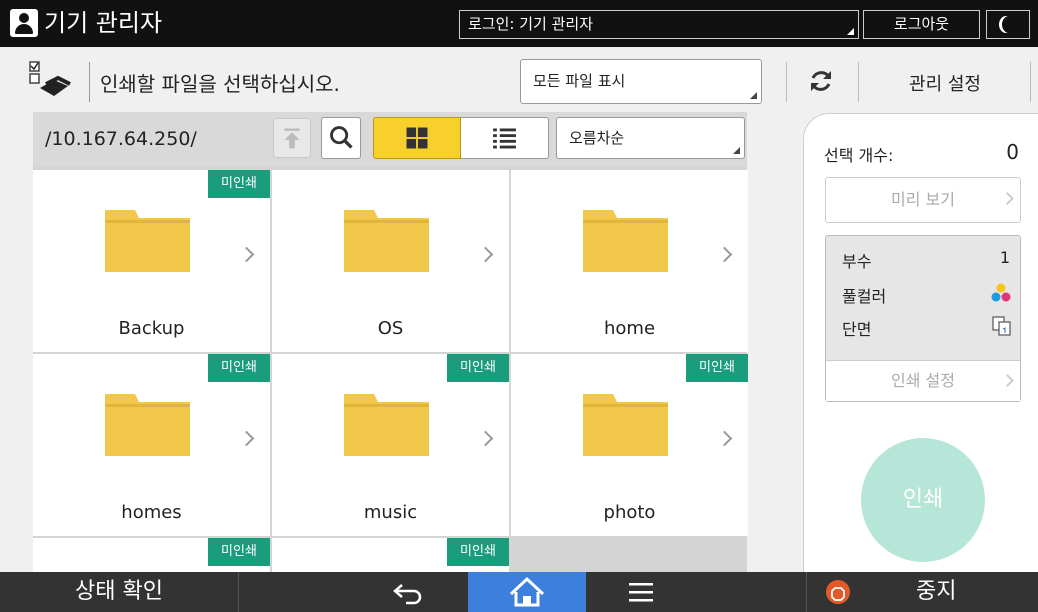 The height and width of the screenshot is (612, 1038). What do you see at coordinates (1012, 152) in the screenshot?
I see `selected-count-value: 0` at bounding box center [1012, 152].